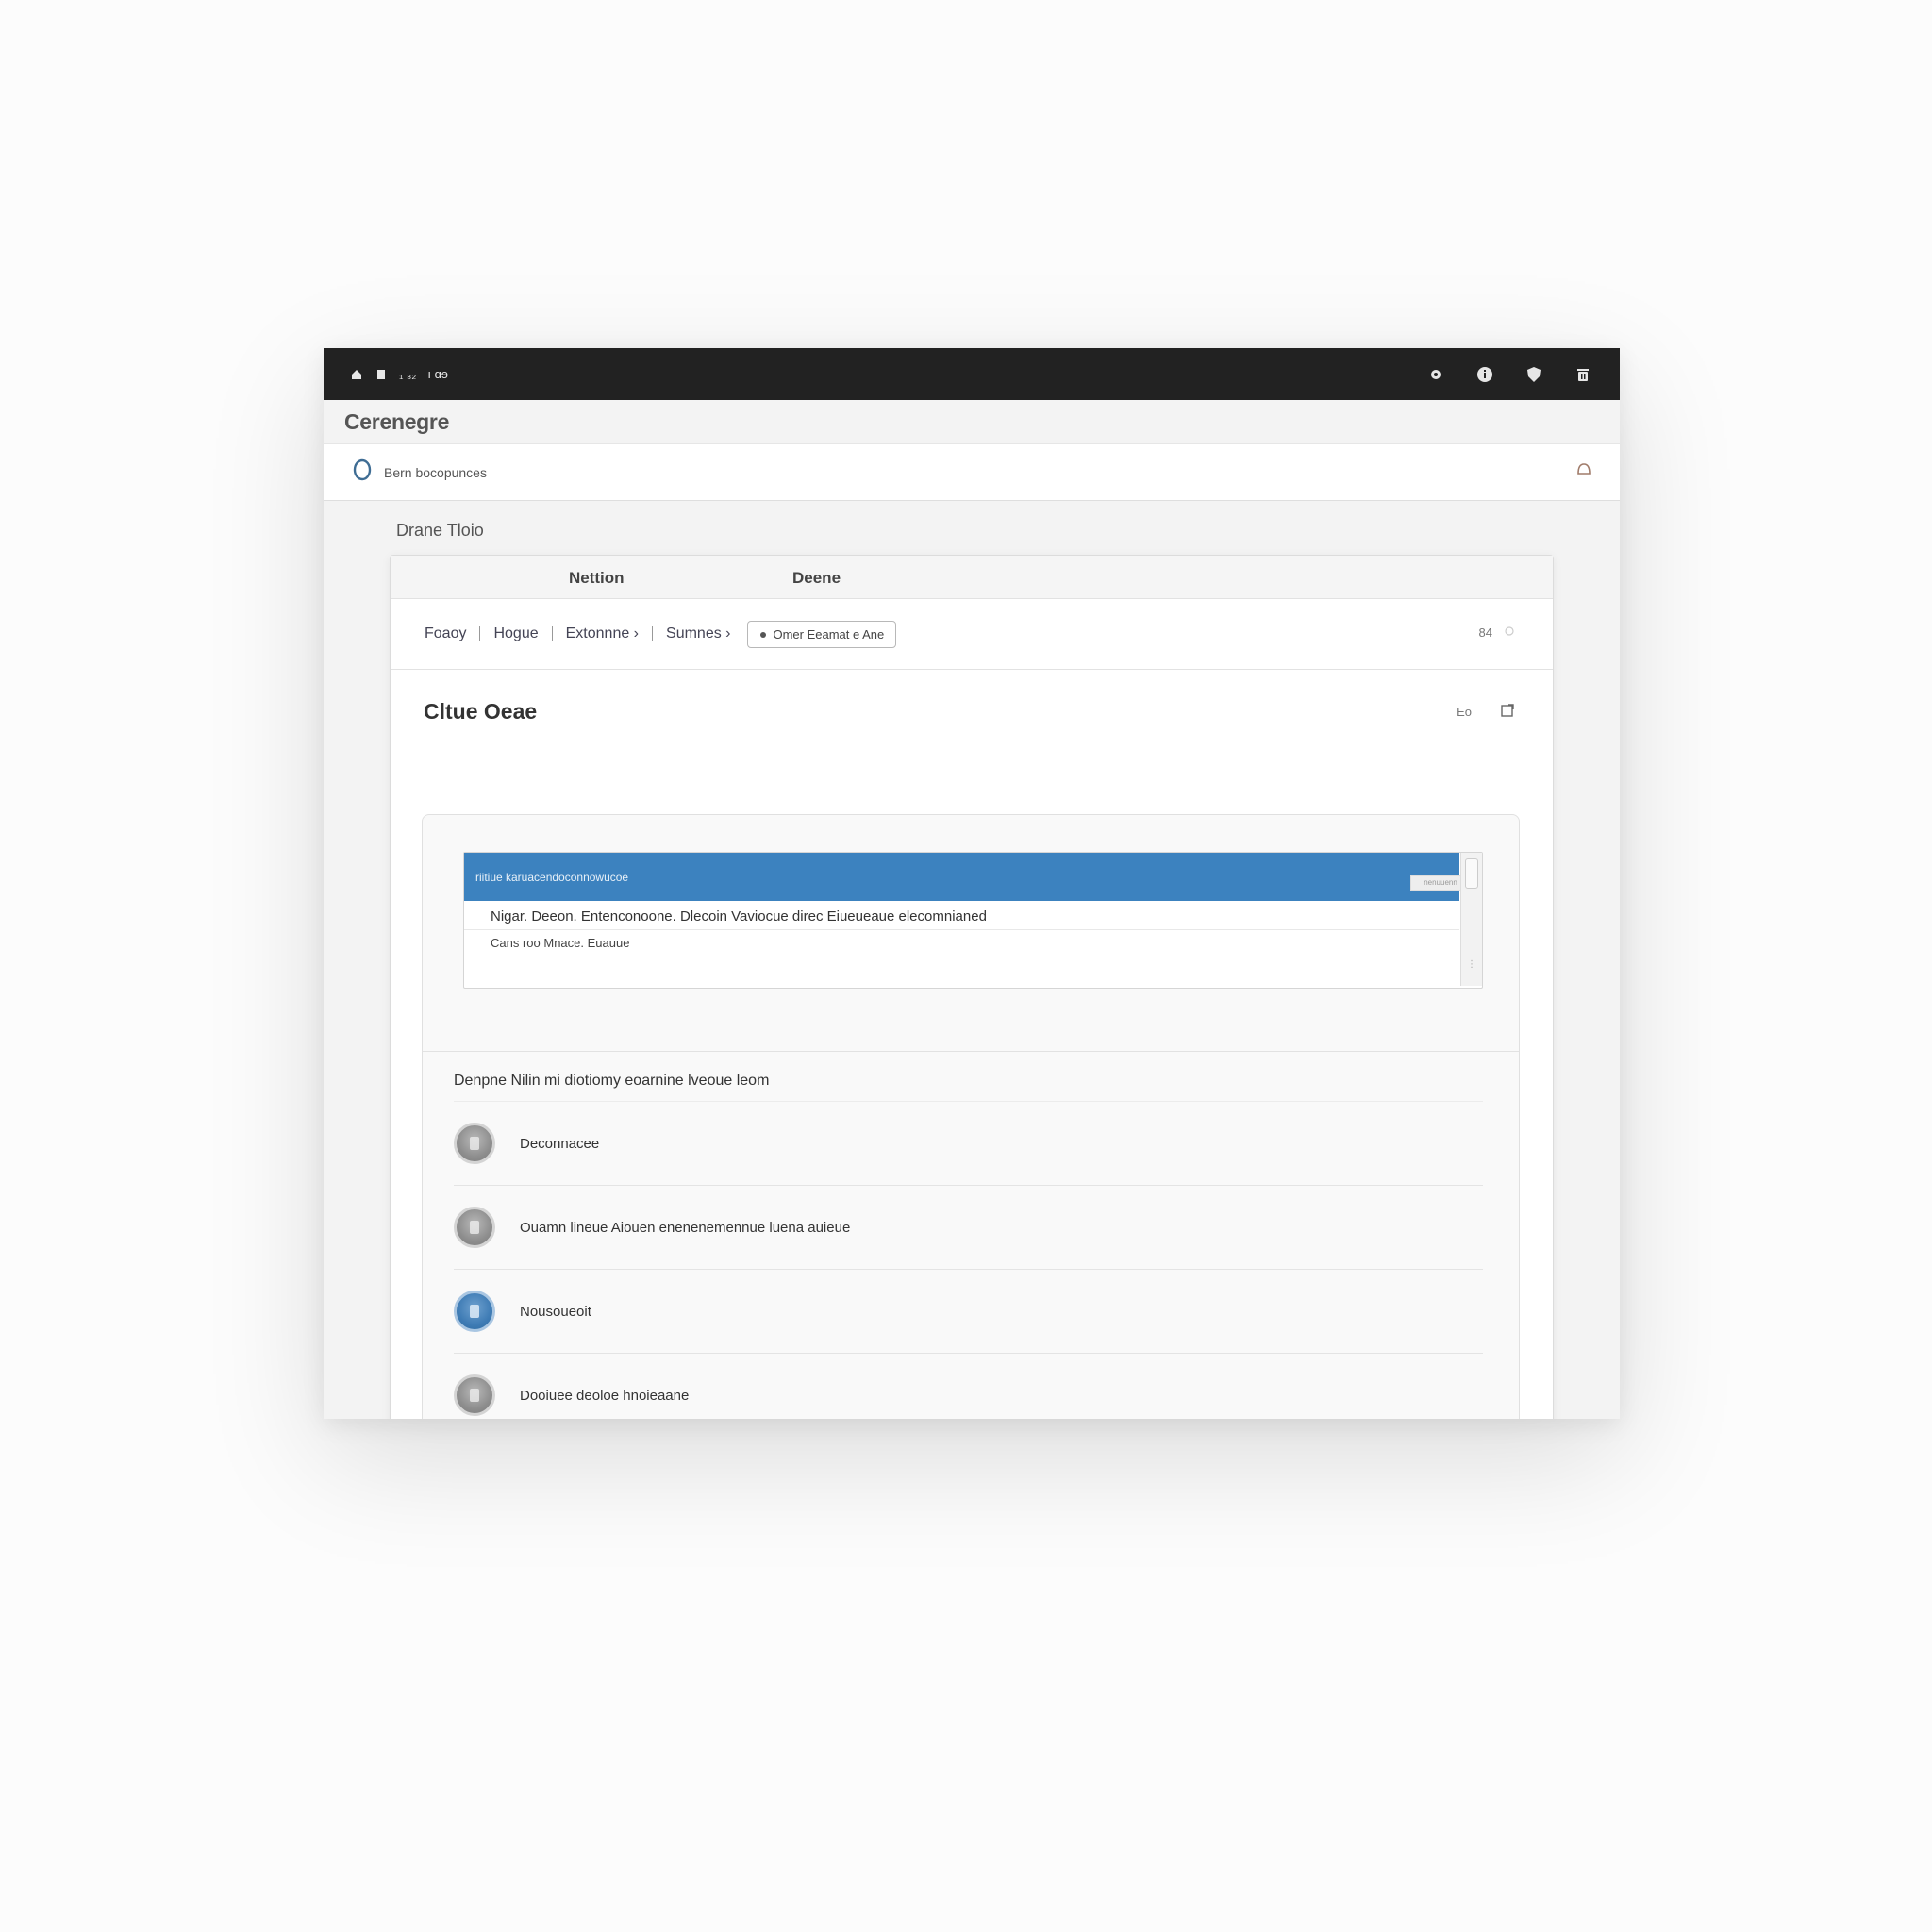 The width and height of the screenshot is (1932, 1932). I want to click on titlebar-left: ₁ ₃₂ ı ɑɘ, so click(399, 374).